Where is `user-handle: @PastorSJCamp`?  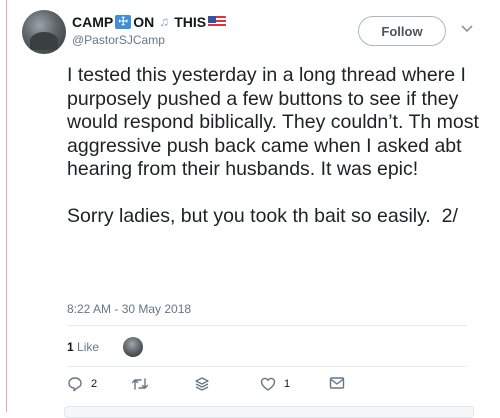
user-handle: @PastorSJCamp is located at coordinates (118, 40).